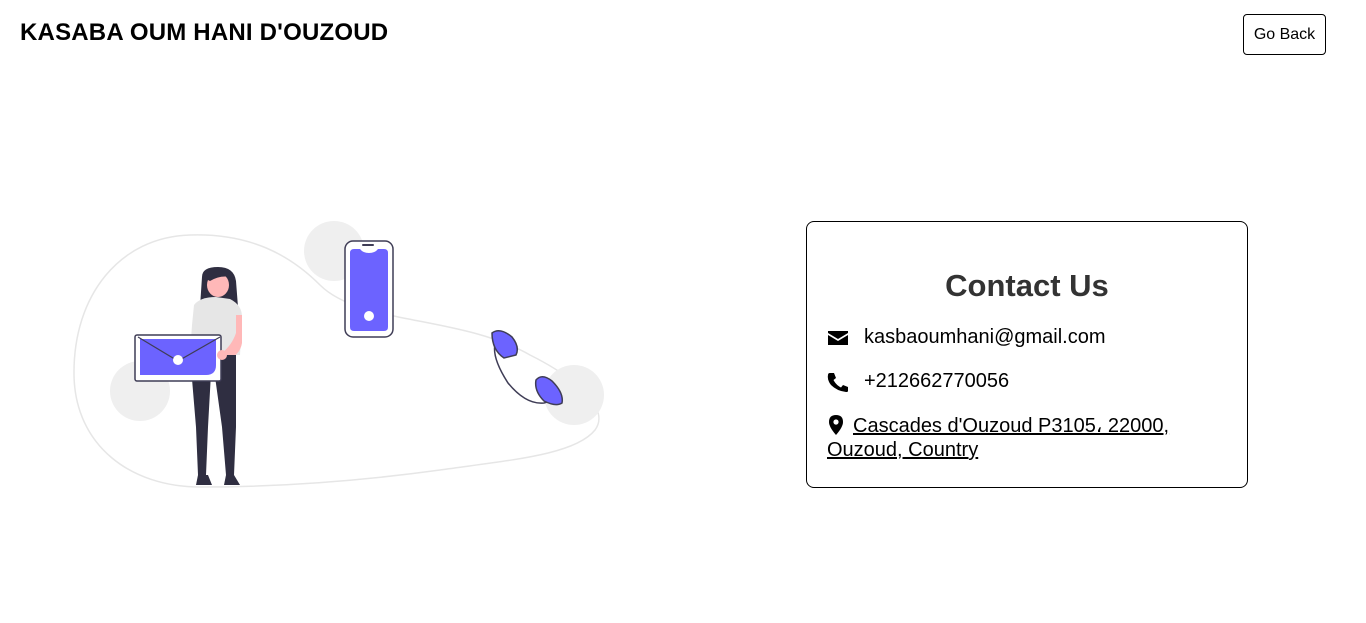  What do you see at coordinates (204, 32) in the screenshot?
I see `site-title: KASABA OUM HANI D'OUZOUD` at bounding box center [204, 32].